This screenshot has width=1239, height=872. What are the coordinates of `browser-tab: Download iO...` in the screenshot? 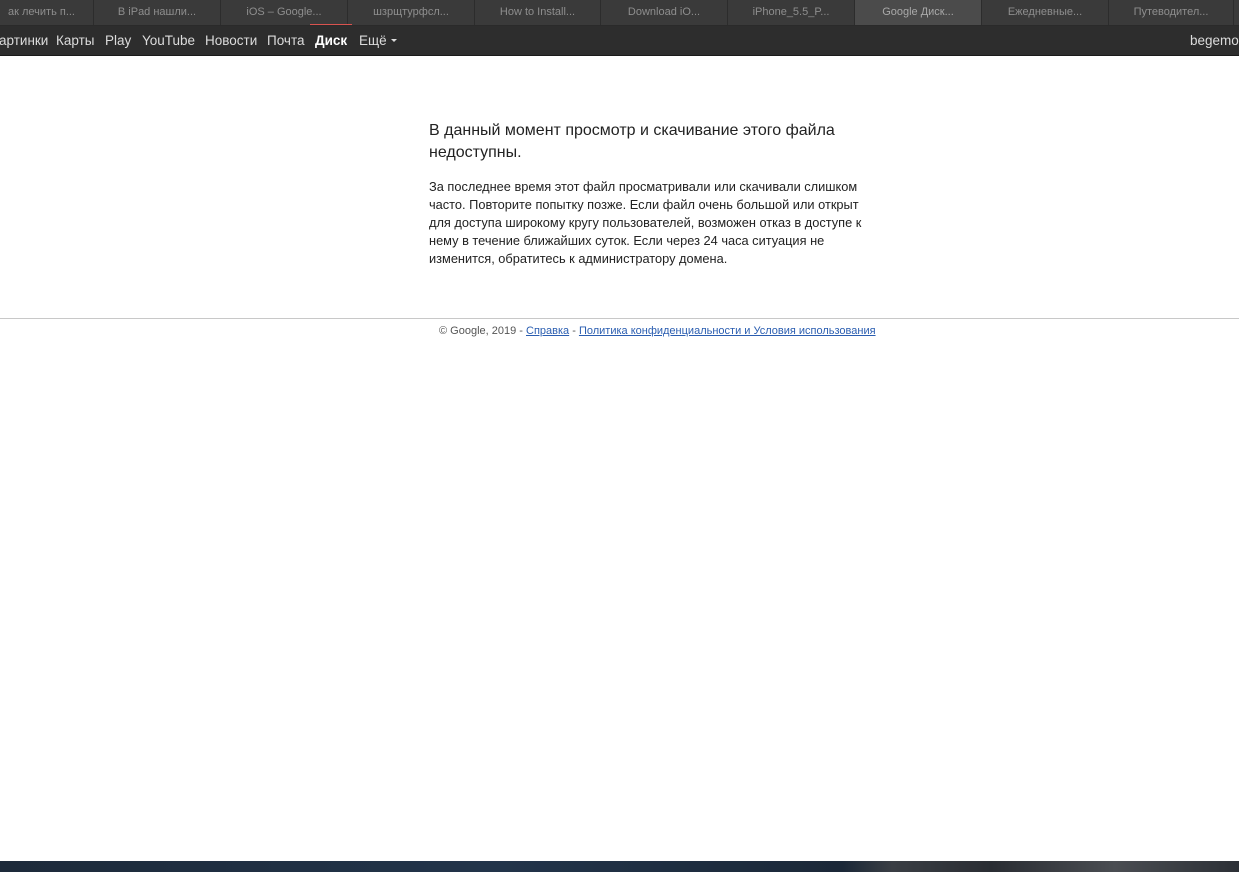 It's located at (664, 12).